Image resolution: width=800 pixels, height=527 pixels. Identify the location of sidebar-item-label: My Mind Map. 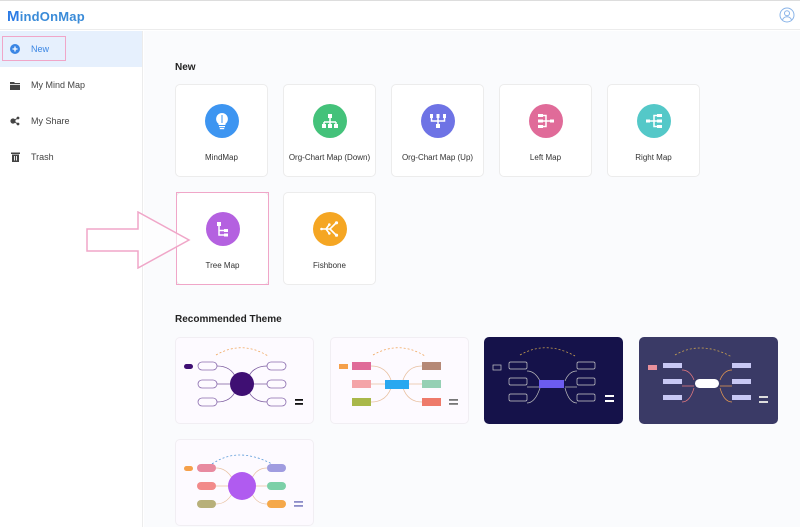
(58, 85).